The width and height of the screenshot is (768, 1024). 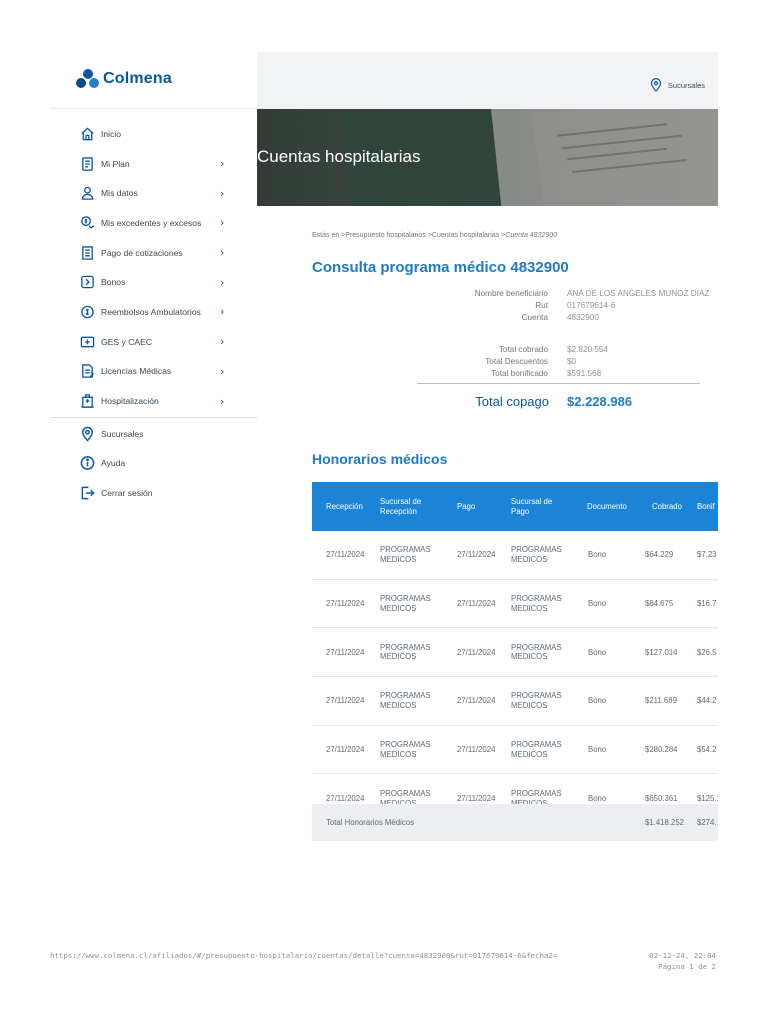 What do you see at coordinates (127, 341) in the screenshot?
I see `sidebar-item-label: GES y CAEC` at bounding box center [127, 341].